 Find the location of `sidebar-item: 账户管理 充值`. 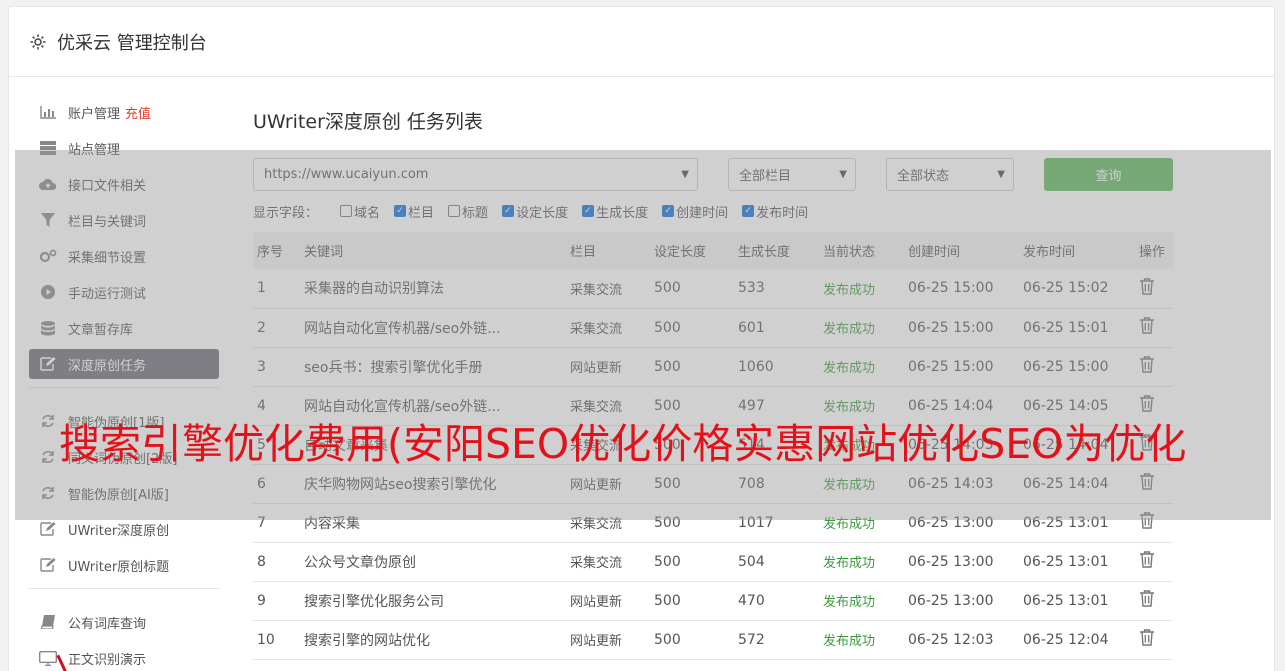

sidebar-item: 账户管理 充值 is located at coordinates (124, 112).